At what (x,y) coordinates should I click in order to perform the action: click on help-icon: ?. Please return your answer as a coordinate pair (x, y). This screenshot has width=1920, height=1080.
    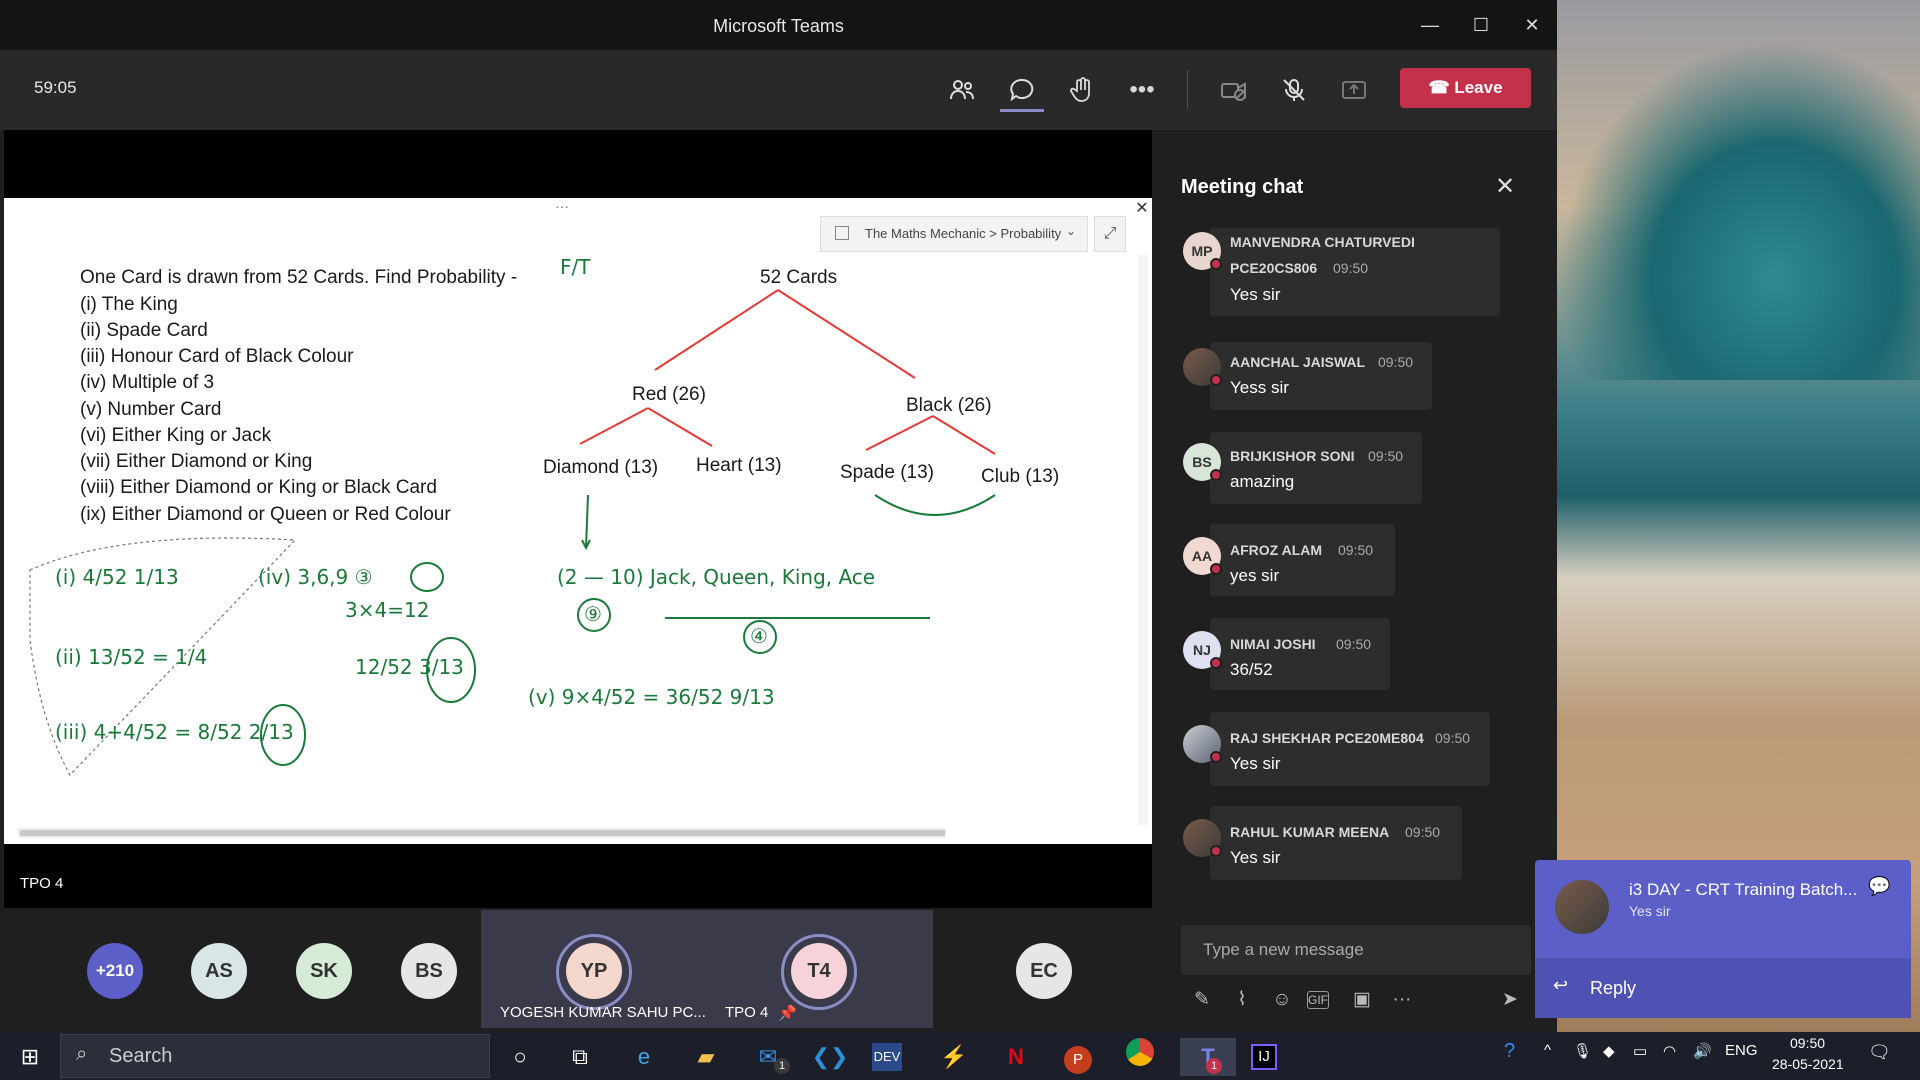
    Looking at the image, I should click on (1509, 1051).